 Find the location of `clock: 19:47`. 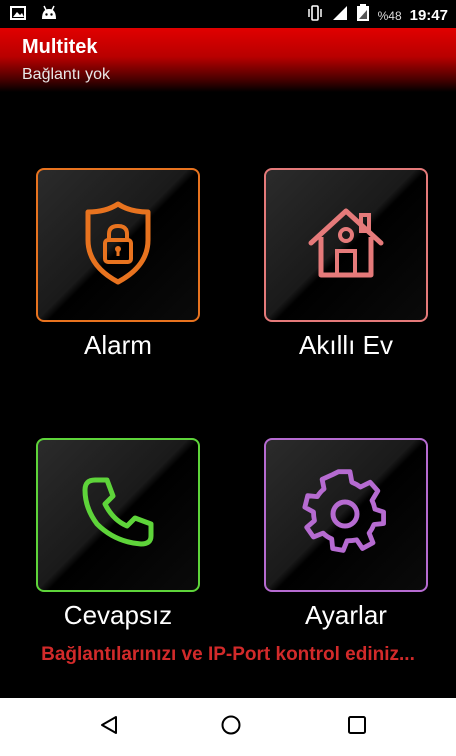

clock: 19:47 is located at coordinates (428, 15).